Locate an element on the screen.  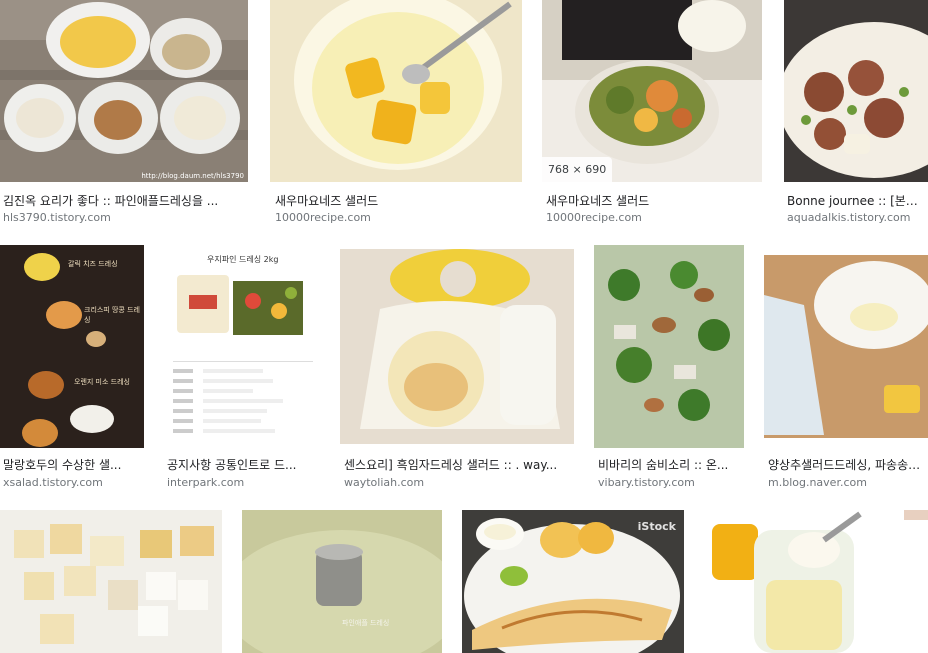
result-source: hls3790.tistory.com is located at coordinates (124, 217).